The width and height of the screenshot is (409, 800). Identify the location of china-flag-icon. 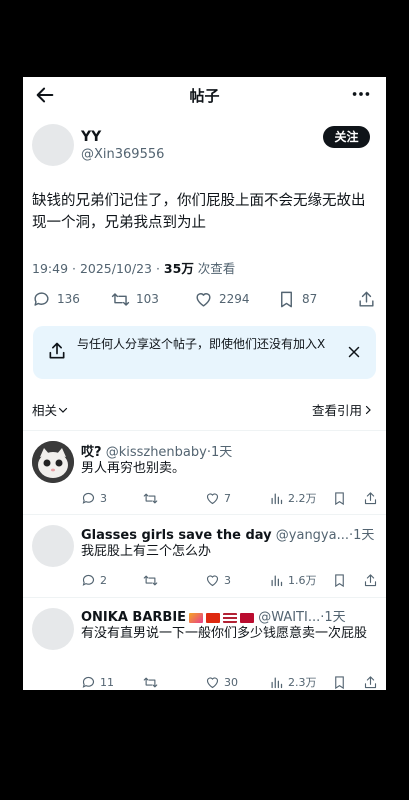
(213, 617).